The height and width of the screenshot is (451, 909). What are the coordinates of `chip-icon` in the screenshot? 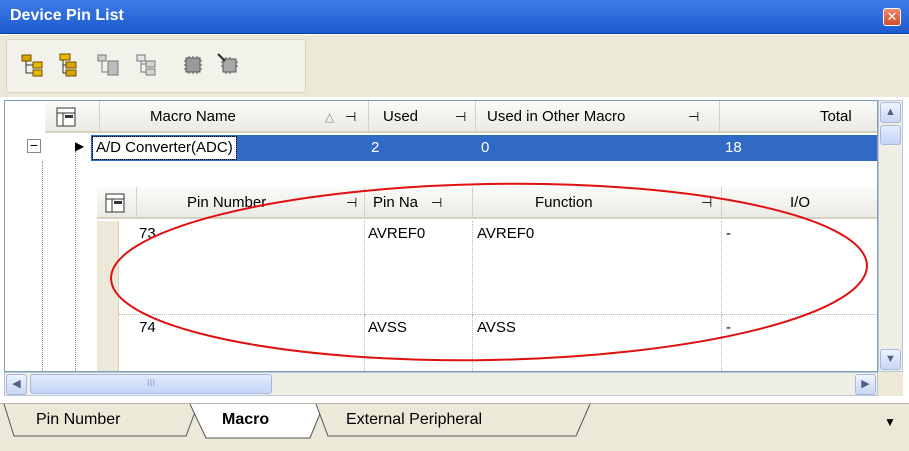 It's located at (193, 65).